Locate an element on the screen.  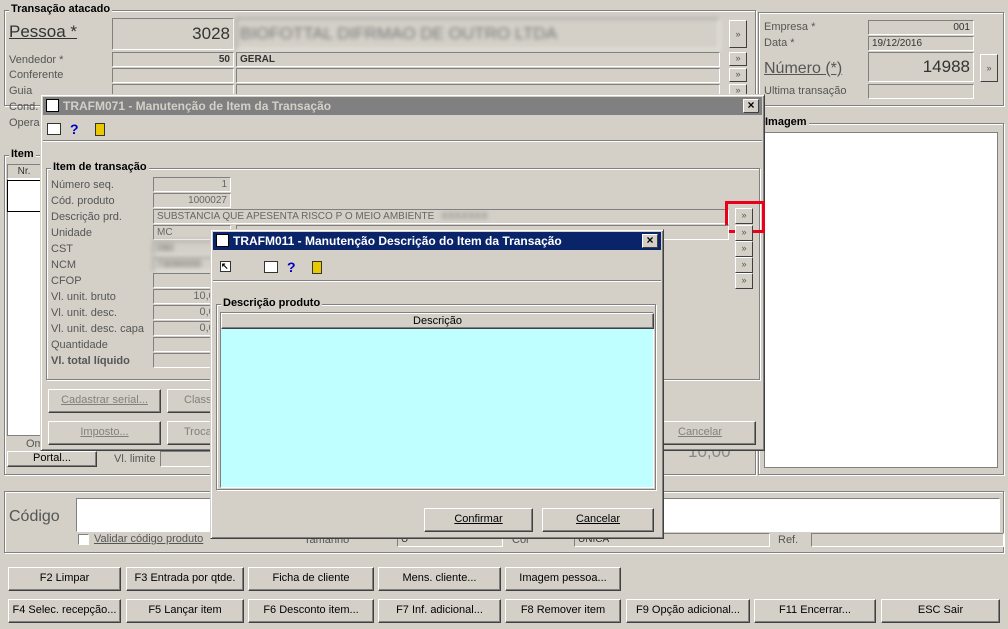
trafm011-close-button: × is located at coordinates (650, 241).